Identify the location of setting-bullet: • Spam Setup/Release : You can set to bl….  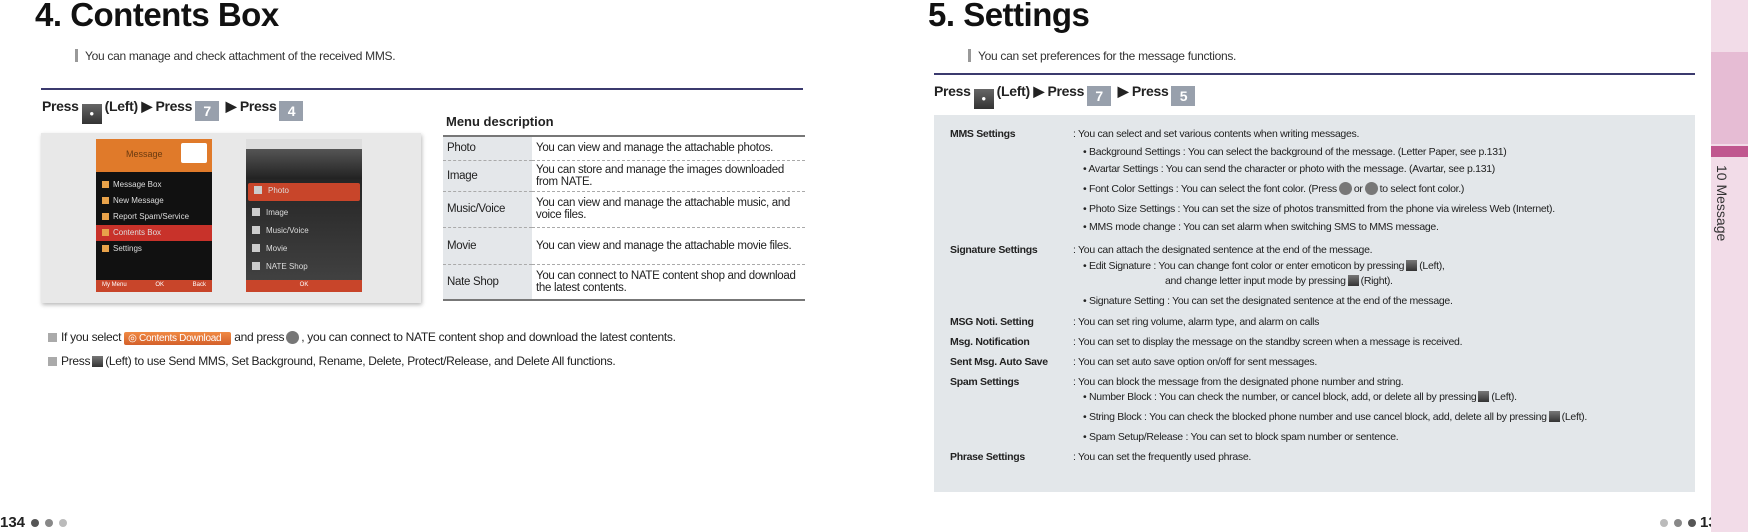
(1241, 437).